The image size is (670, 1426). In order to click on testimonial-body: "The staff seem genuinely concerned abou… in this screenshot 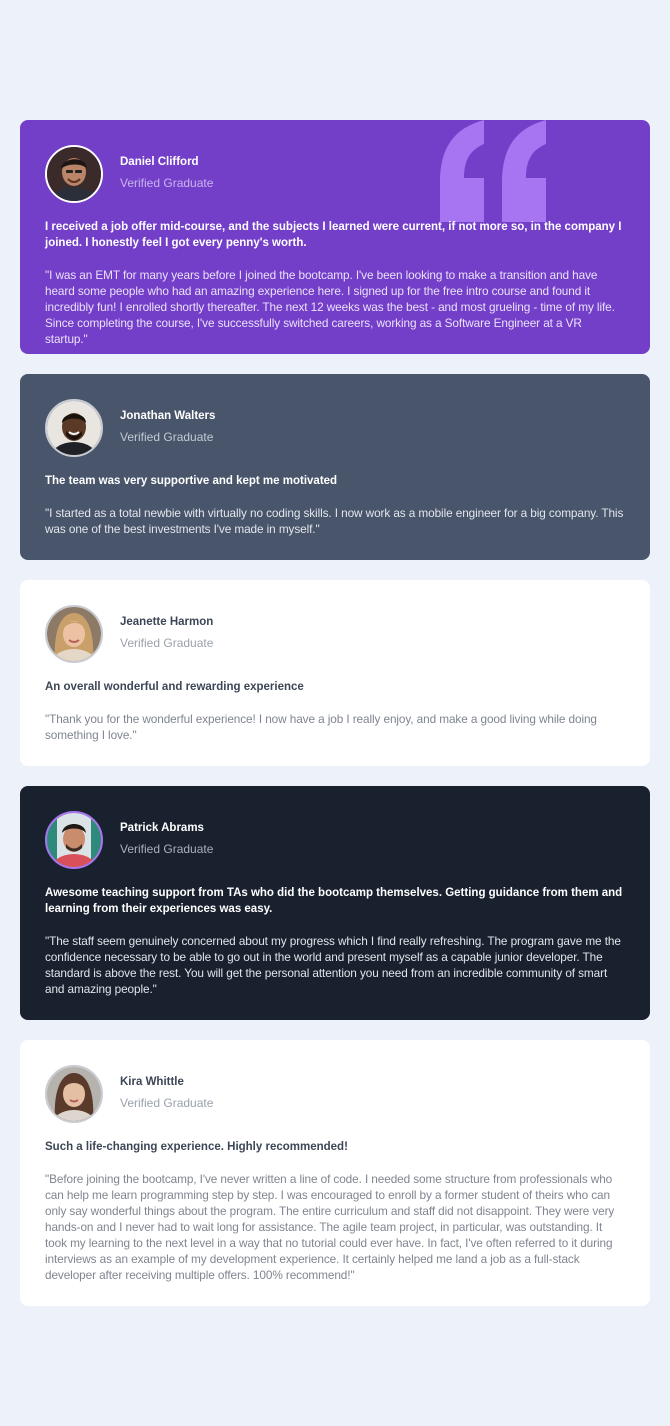, I will do `click(333, 965)`.